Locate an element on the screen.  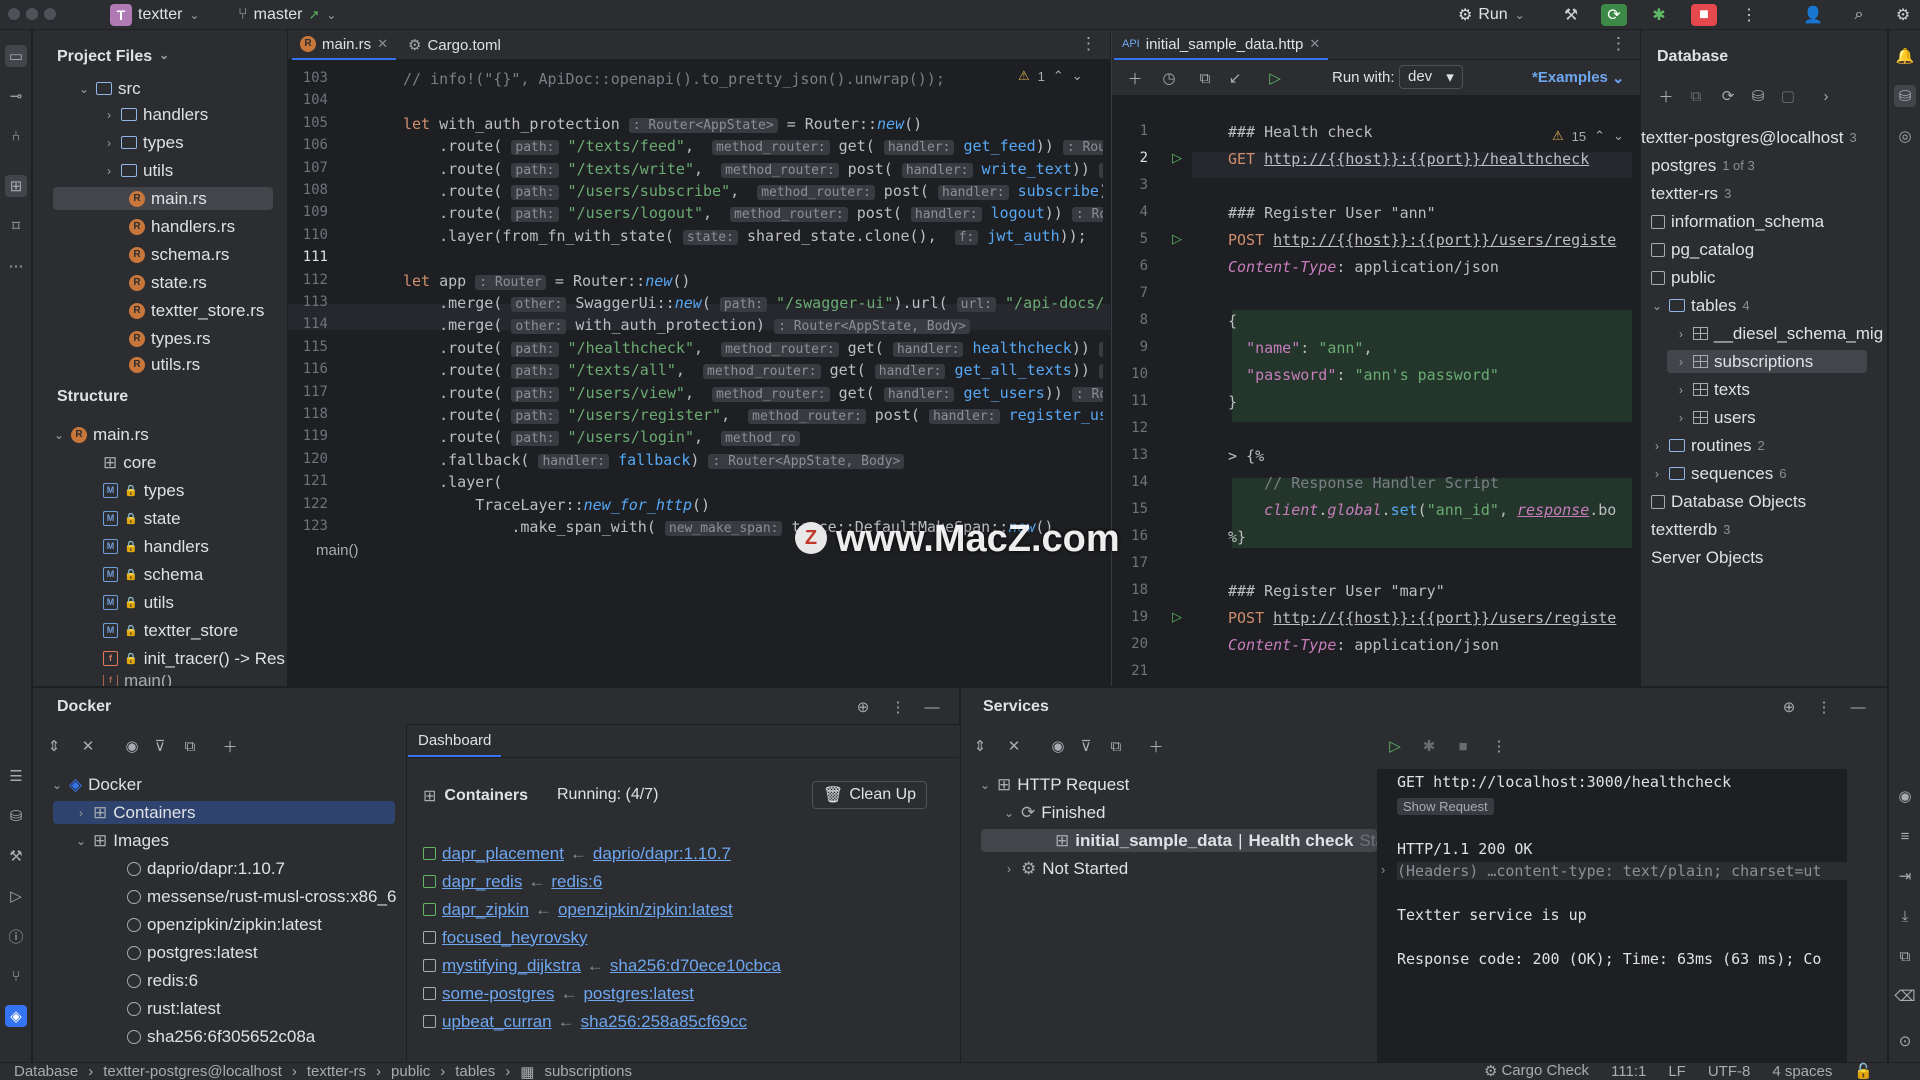
cargo-check-widget: ⚙ Cargo Check is located at coordinates (1536, 1071).